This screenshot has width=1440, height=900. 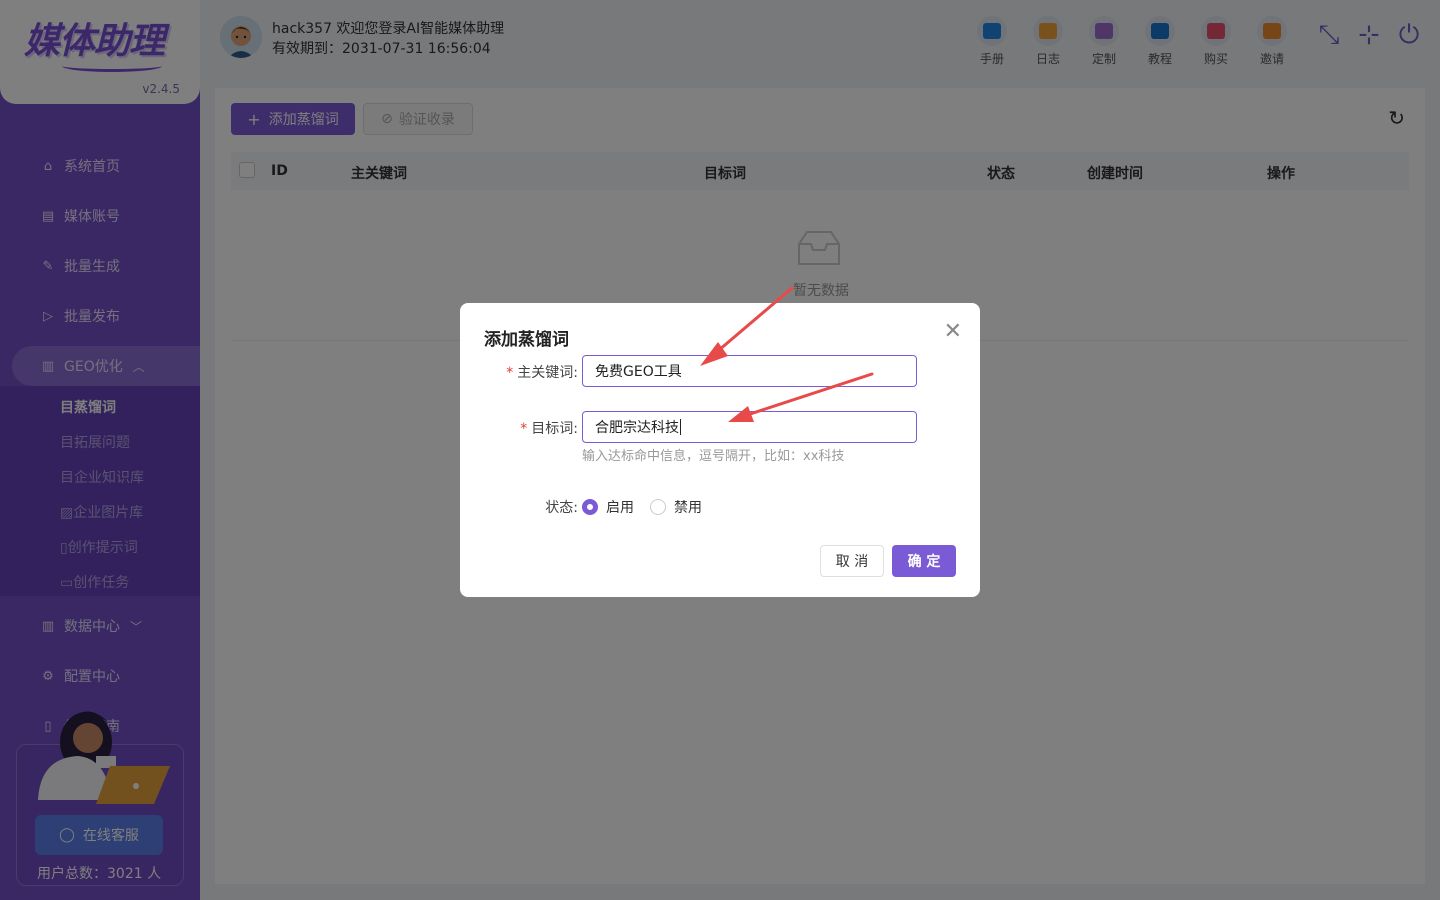 What do you see at coordinates (852, 561) in the screenshot?
I see `cancel-button: 取 消` at bounding box center [852, 561].